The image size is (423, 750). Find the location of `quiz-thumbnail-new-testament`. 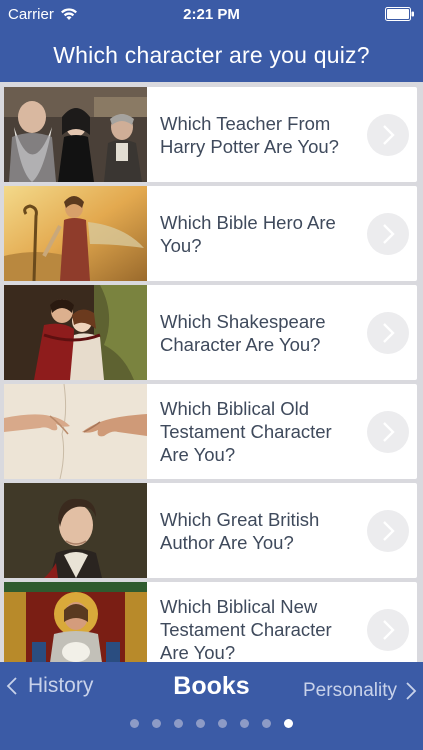

quiz-thumbnail-new-testament is located at coordinates (75, 622).